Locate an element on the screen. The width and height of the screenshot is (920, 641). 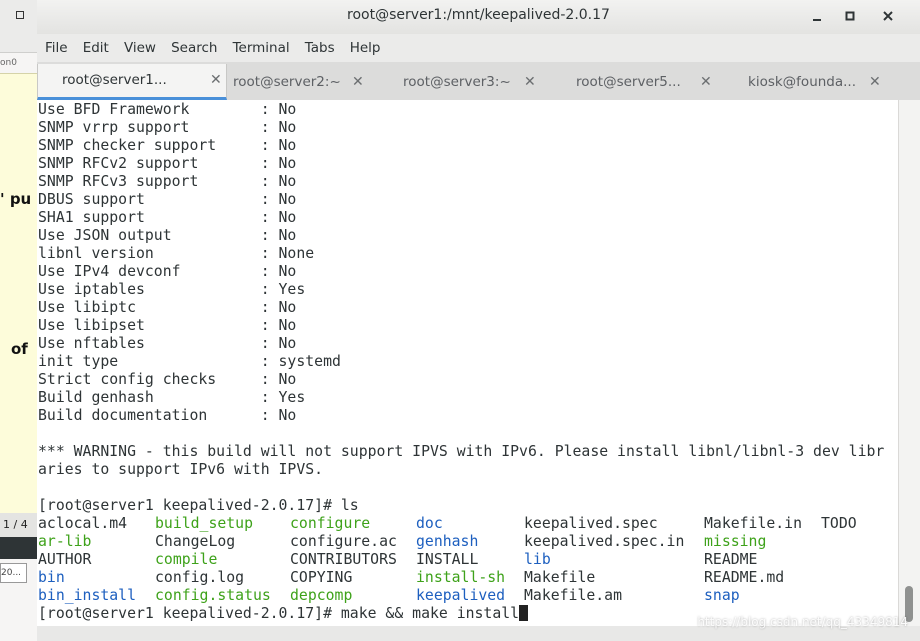
menu-file: File is located at coordinates (56, 48).